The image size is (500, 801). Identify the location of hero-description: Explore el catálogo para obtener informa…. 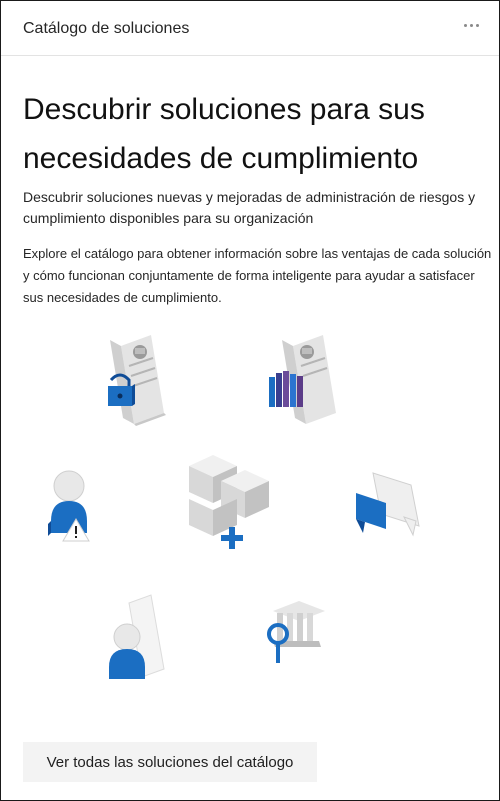
(257, 275).